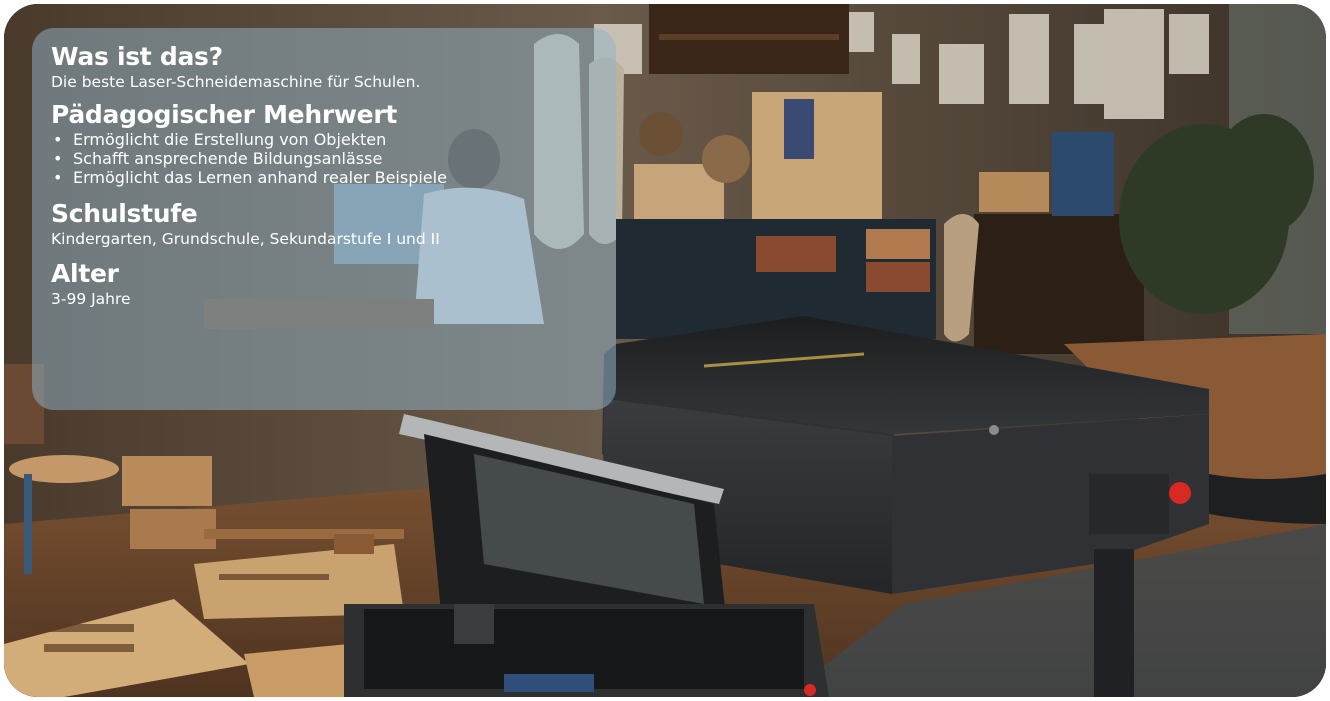  I want to click on section-heading-level: Schulstufe, so click(124, 213).